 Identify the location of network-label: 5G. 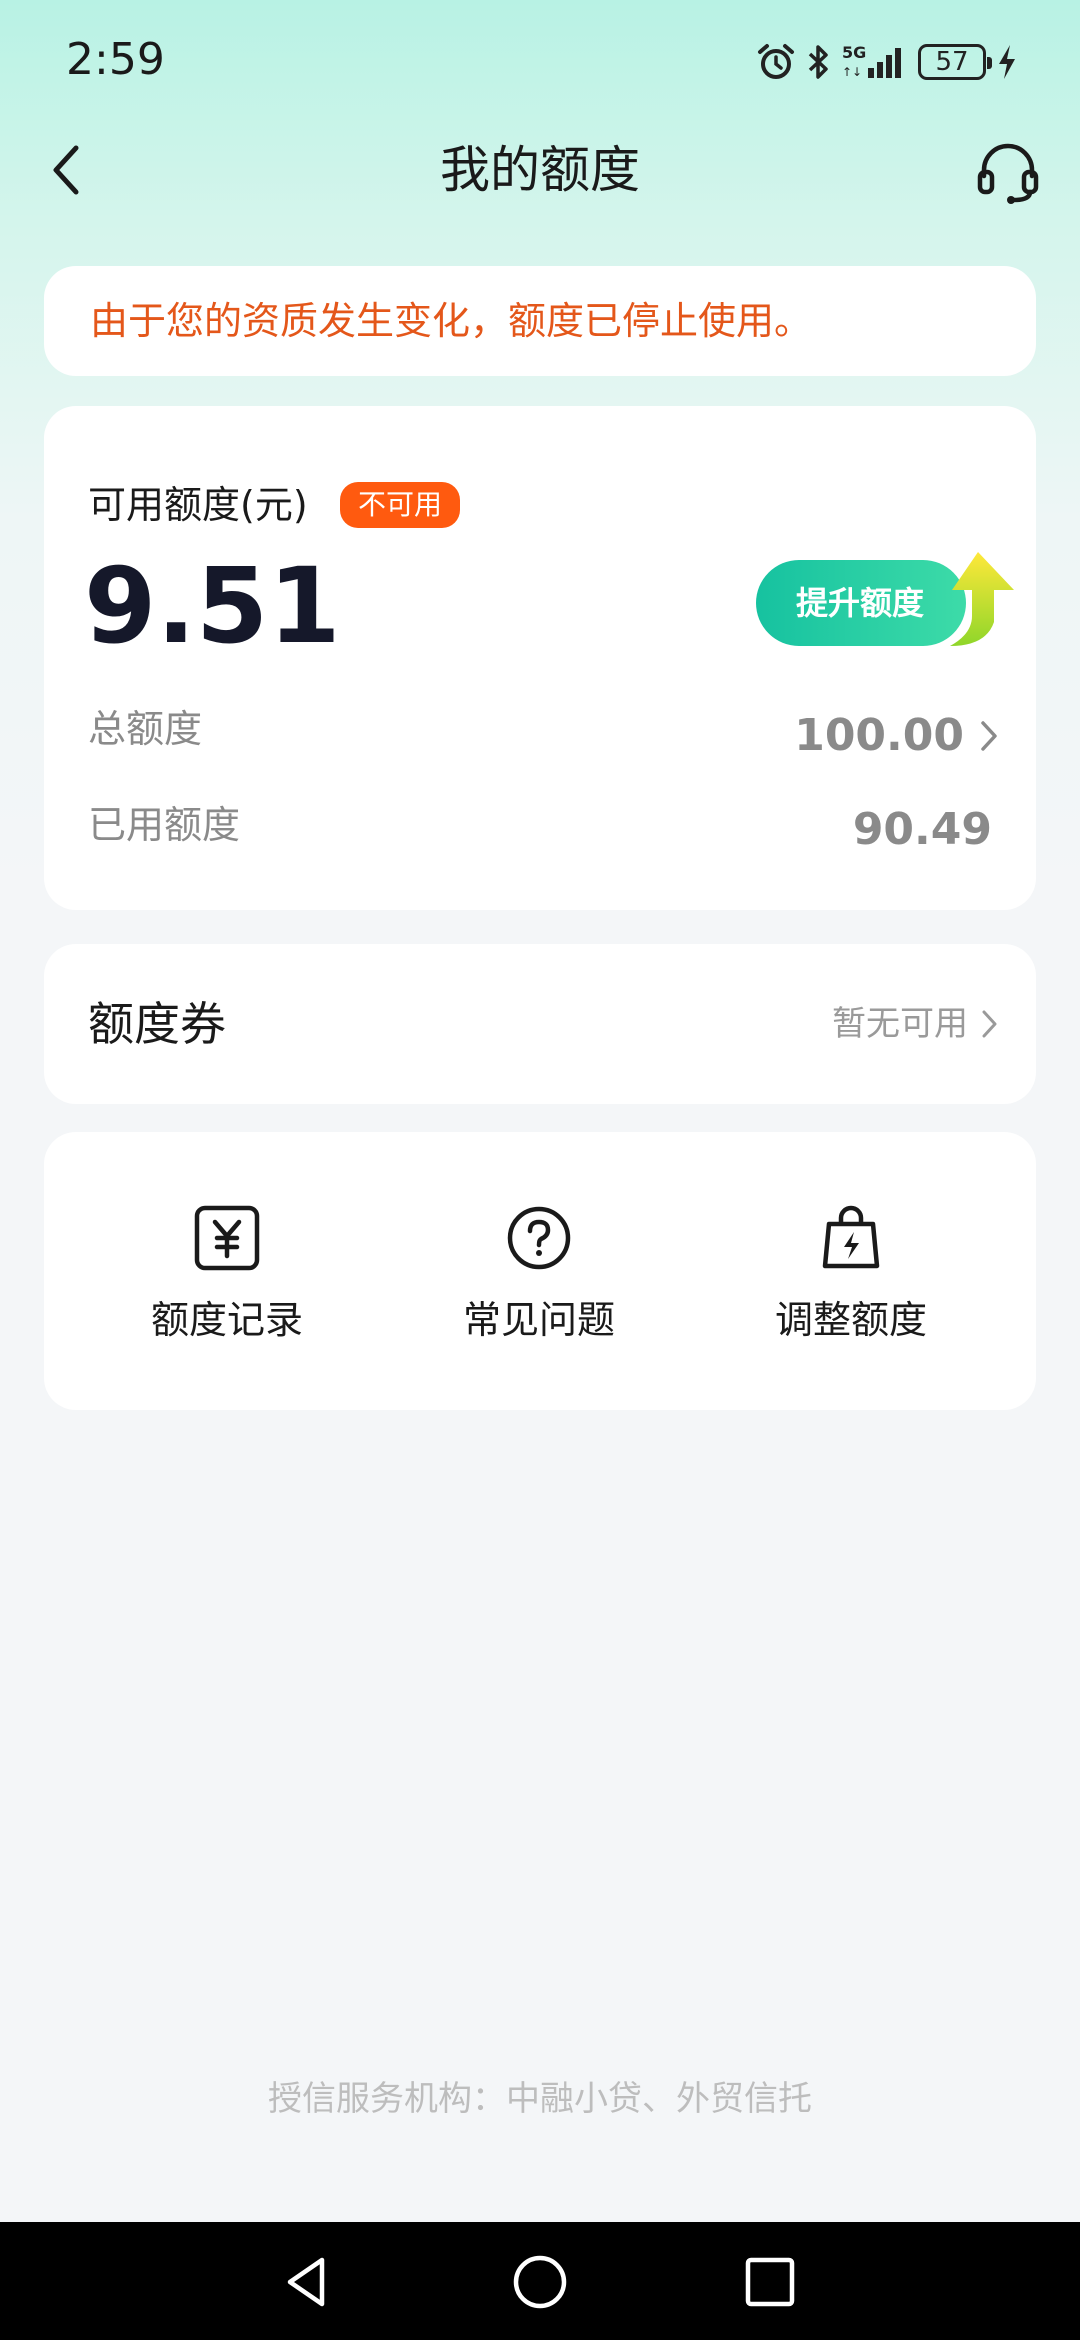
(854, 52).